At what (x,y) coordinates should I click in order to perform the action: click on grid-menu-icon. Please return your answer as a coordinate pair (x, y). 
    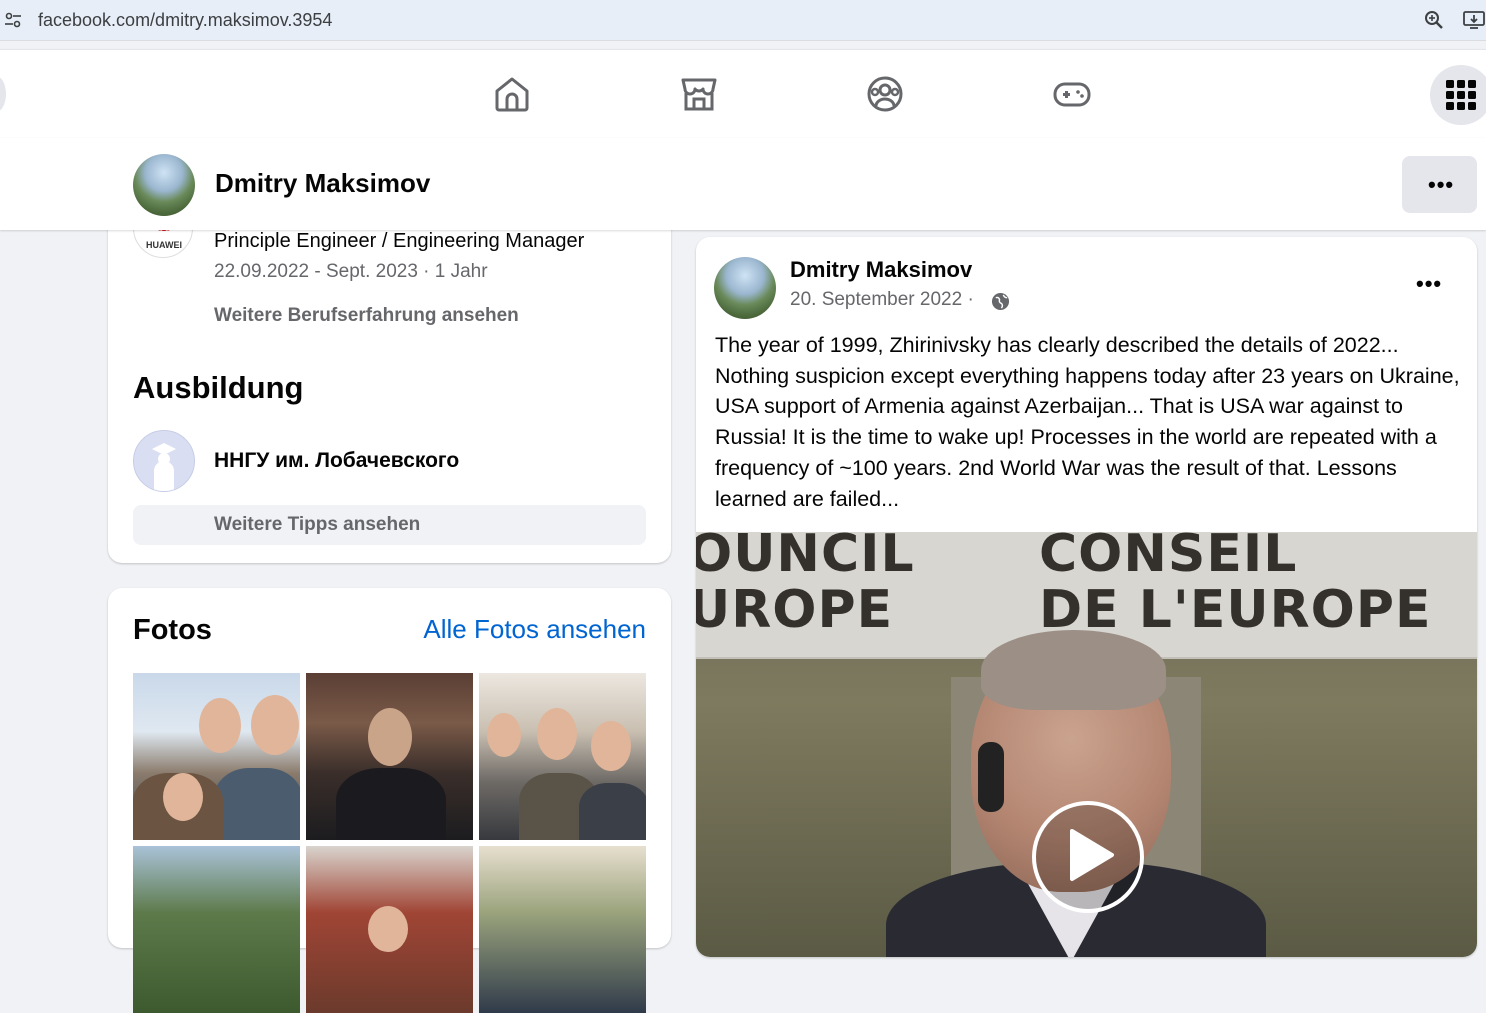
    Looking at the image, I should click on (1461, 95).